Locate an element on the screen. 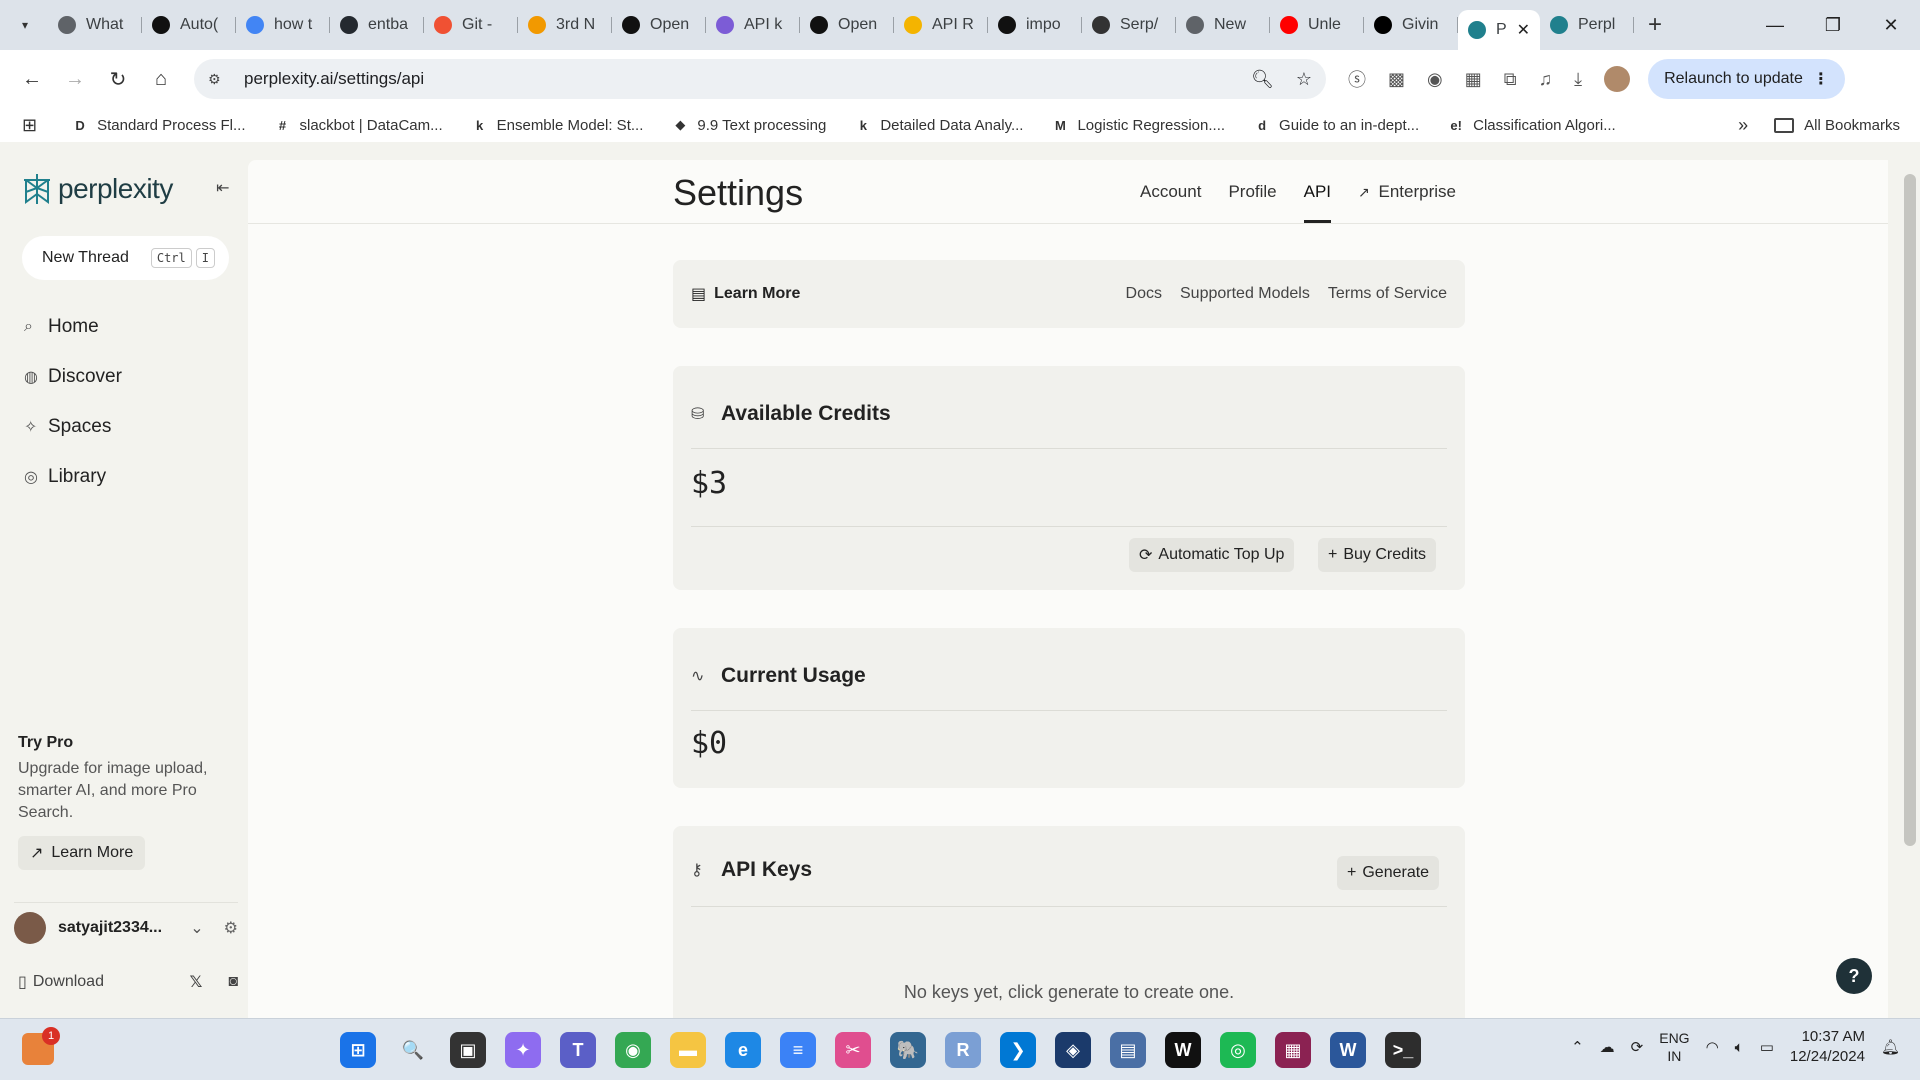 The image size is (1920, 1080). user-menu: satyajit2334... ⌄ ⚙ is located at coordinates (126, 924).